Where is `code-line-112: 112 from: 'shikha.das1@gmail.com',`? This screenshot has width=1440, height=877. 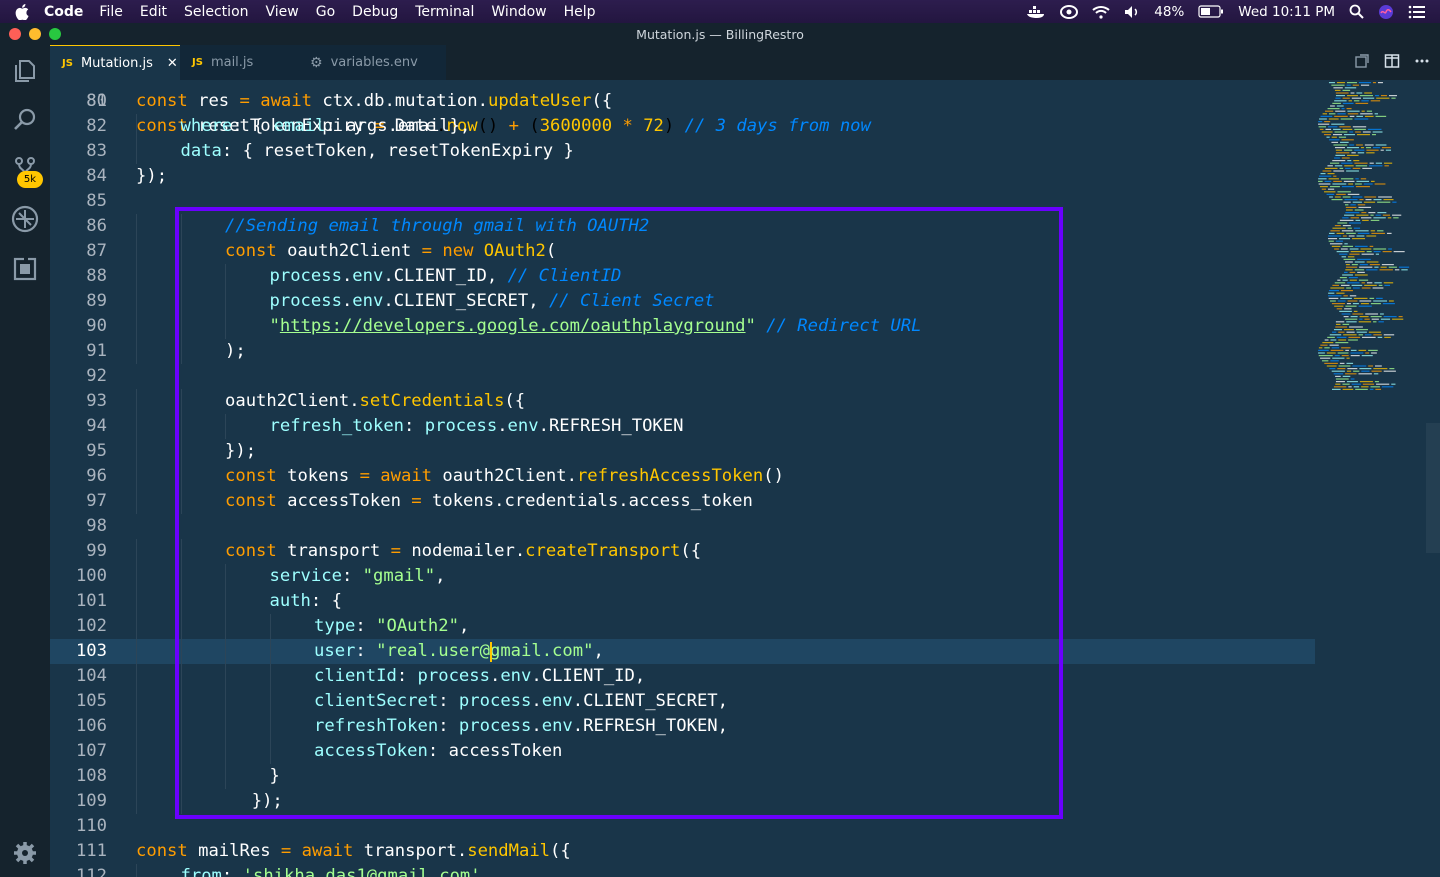 code-line-112: 112 from: 'shikha.das1@gmail.com', is located at coordinates (682, 870).